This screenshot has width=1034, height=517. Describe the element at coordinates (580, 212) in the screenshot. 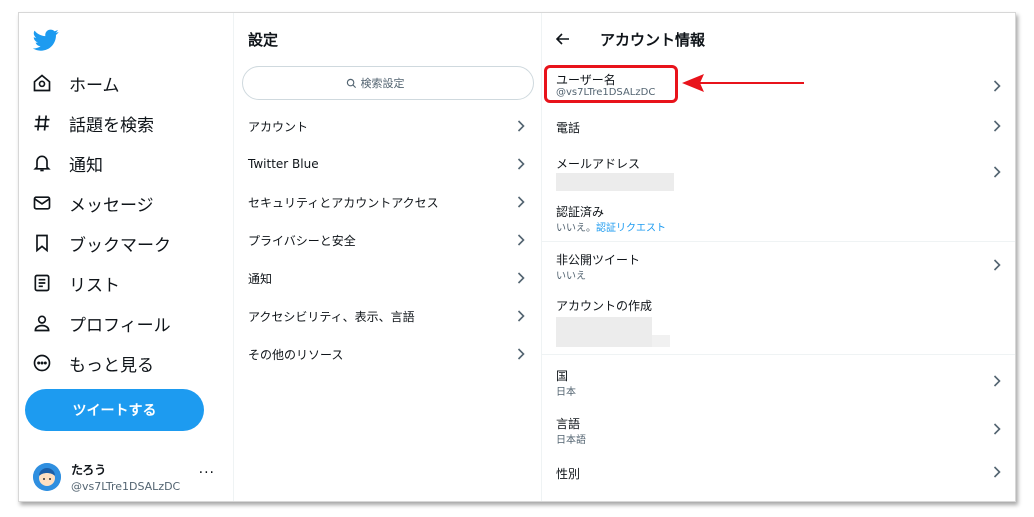

I see `verified-label: 認証済み` at that location.